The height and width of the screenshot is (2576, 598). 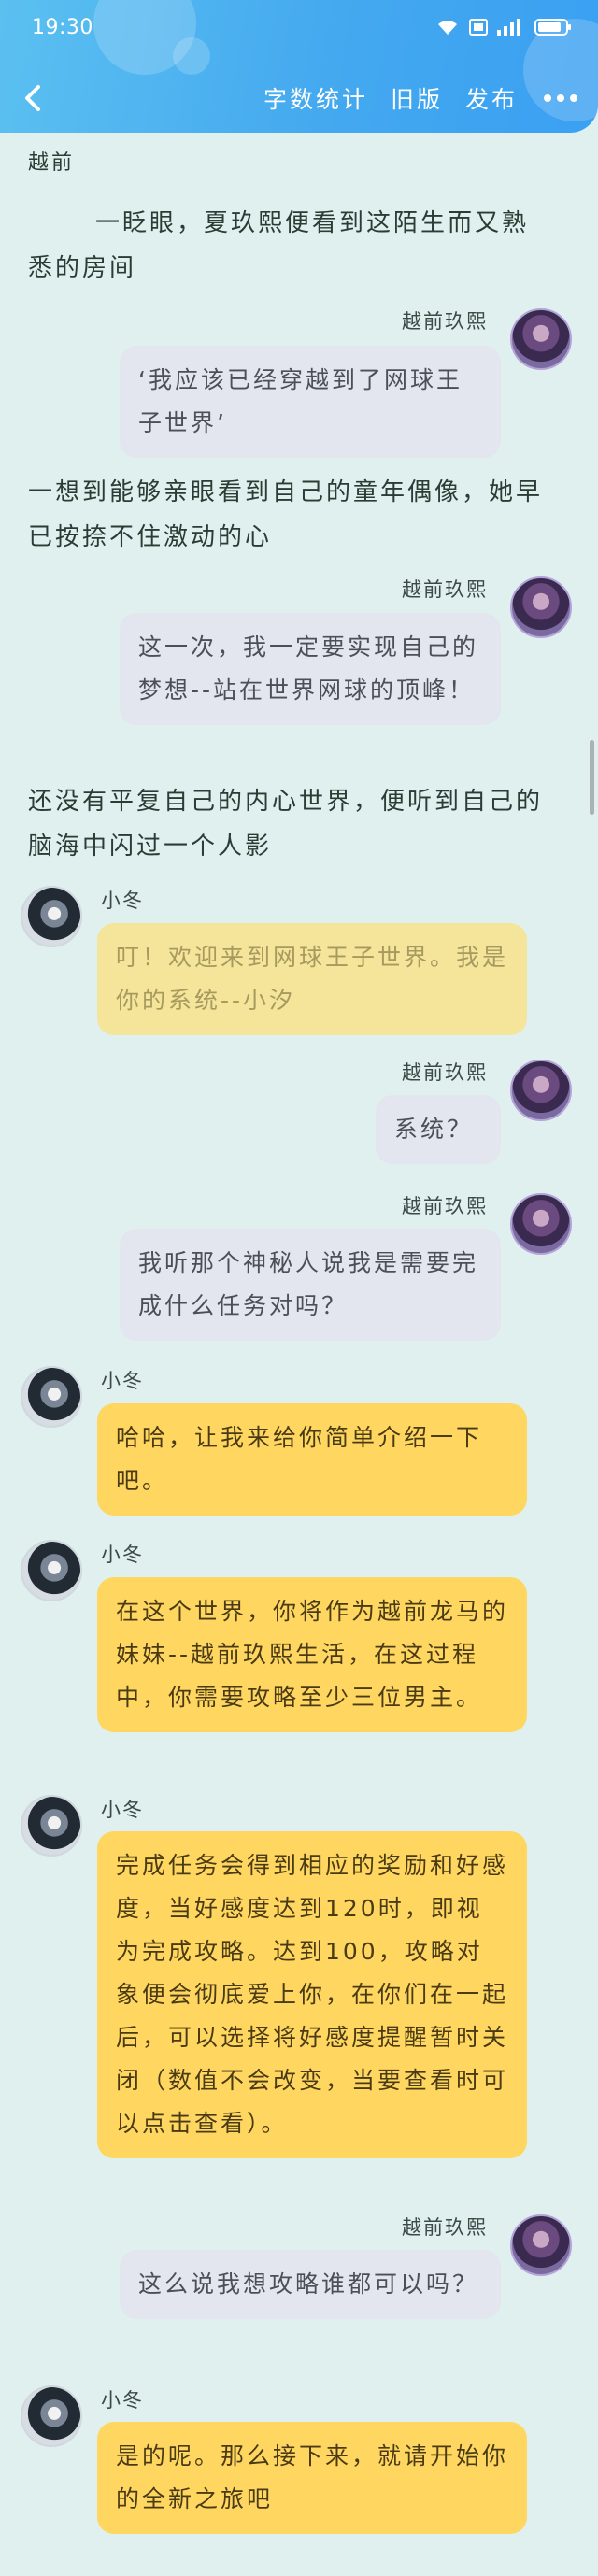 I want to click on message-bubble: 这么说我想攻略谁都可以吗？, so click(x=310, y=2284).